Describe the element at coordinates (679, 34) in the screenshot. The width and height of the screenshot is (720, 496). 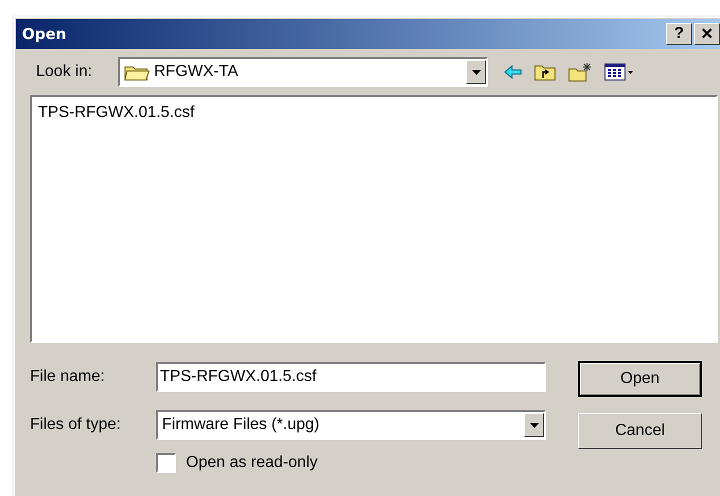
I see `help-button: ?` at that location.